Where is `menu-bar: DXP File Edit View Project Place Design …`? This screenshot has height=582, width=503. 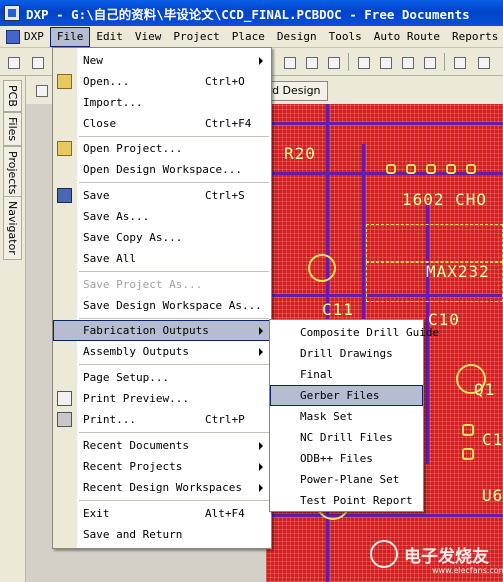 menu-bar: DXP File Edit View Project Place Design … is located at coordinates (251, 37).